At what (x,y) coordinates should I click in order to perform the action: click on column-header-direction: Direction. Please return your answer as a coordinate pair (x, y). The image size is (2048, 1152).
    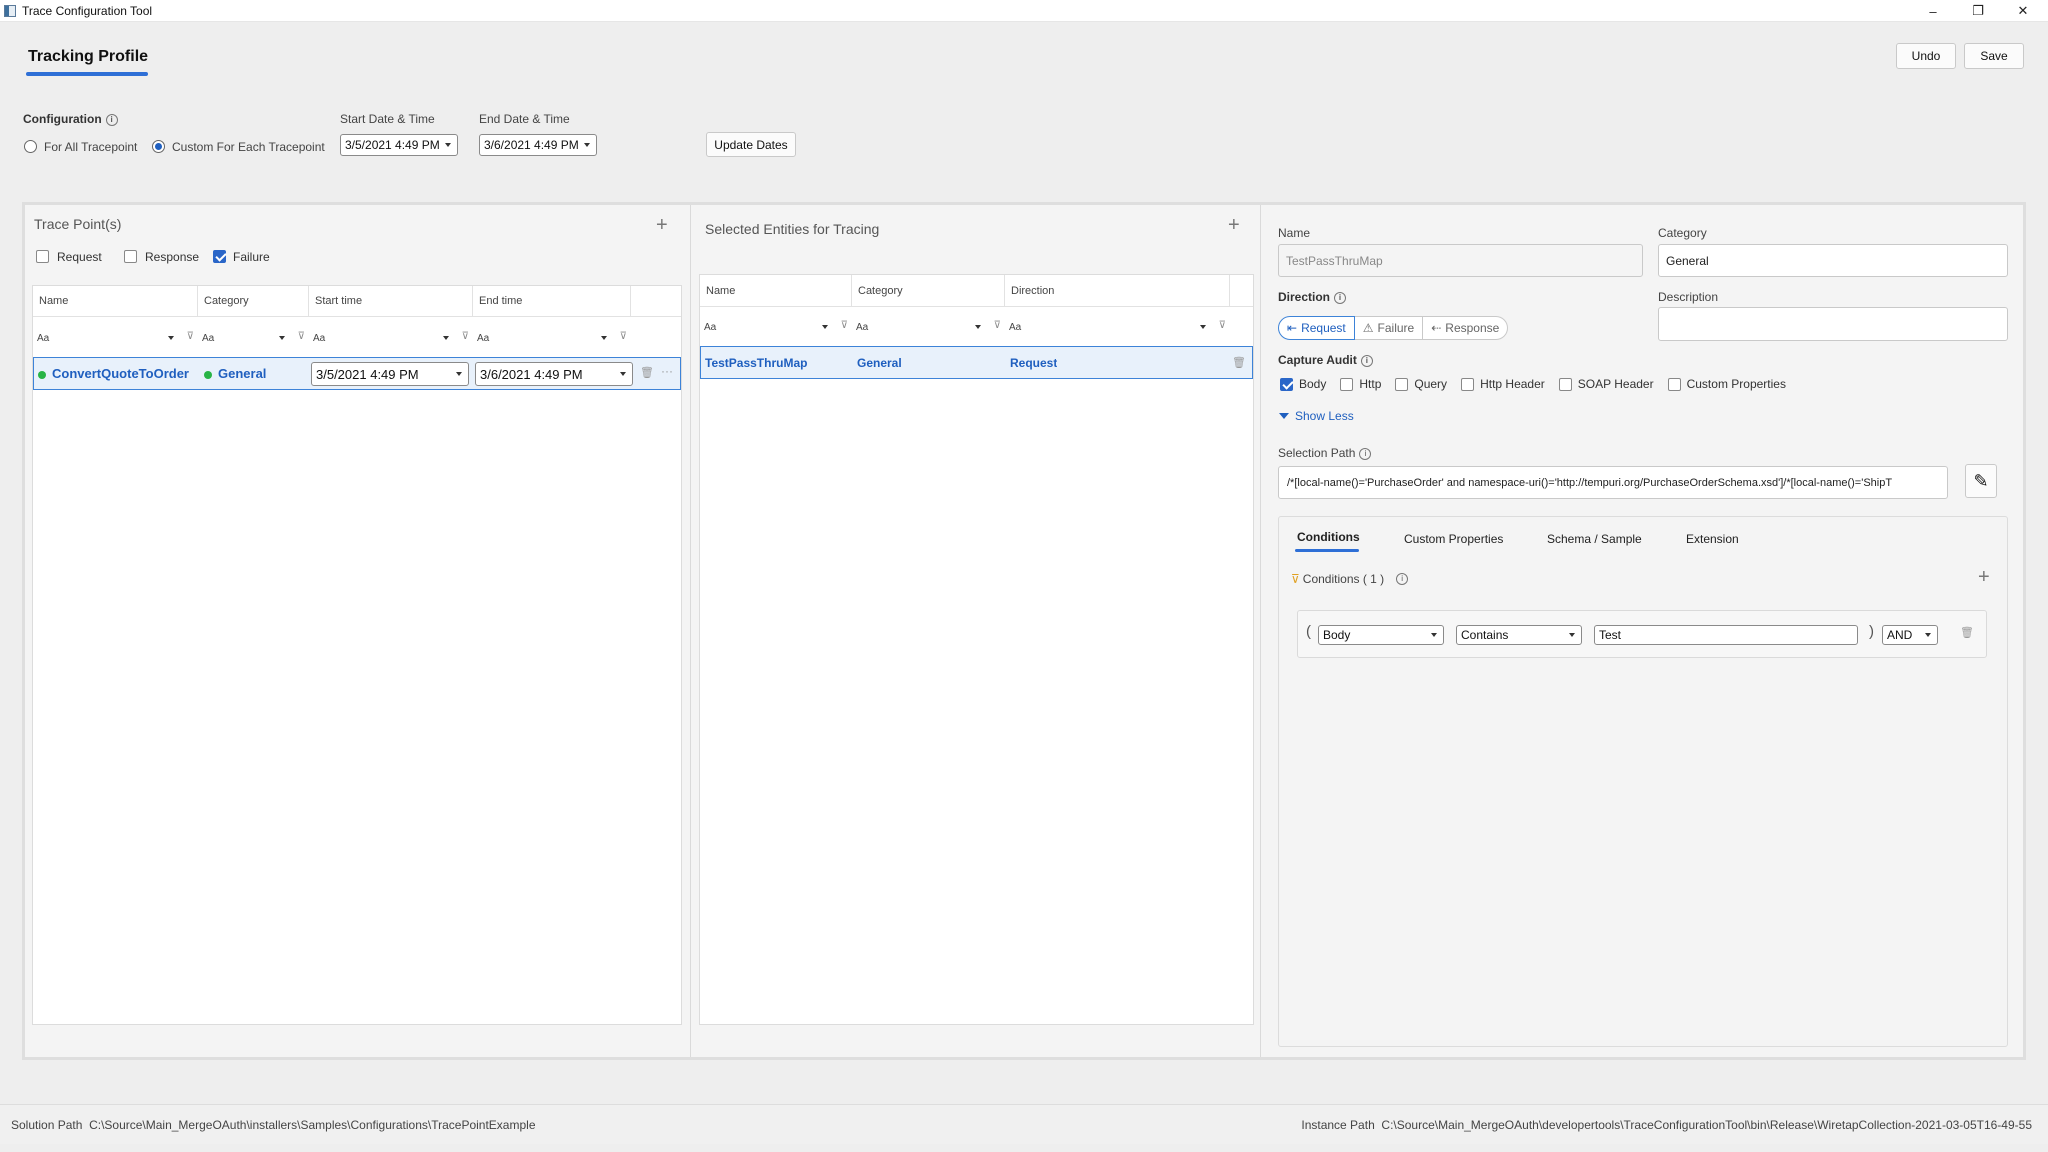
    Looking at the image, I should click on (1117, 290).